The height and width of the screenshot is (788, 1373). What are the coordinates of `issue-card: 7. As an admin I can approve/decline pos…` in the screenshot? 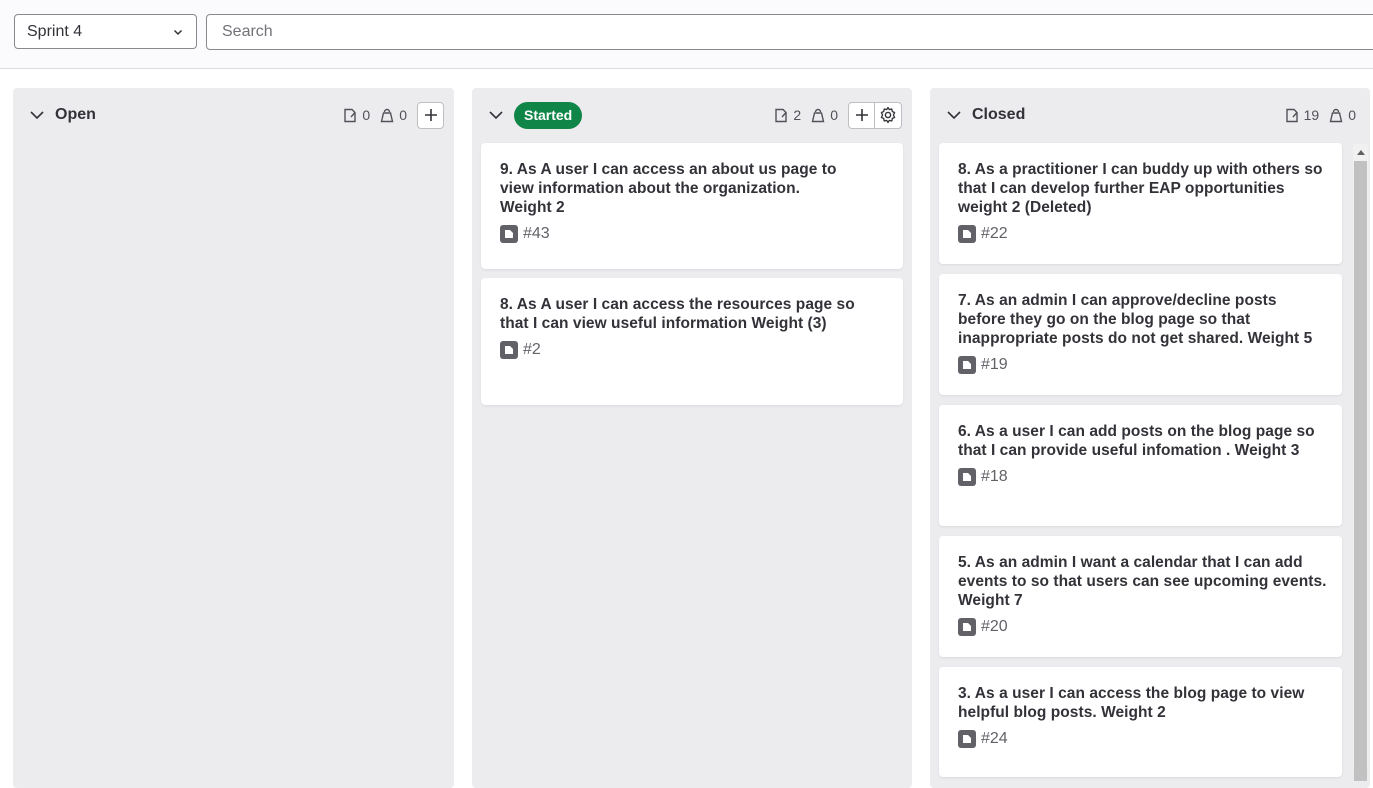 It's located at (1140, 334).